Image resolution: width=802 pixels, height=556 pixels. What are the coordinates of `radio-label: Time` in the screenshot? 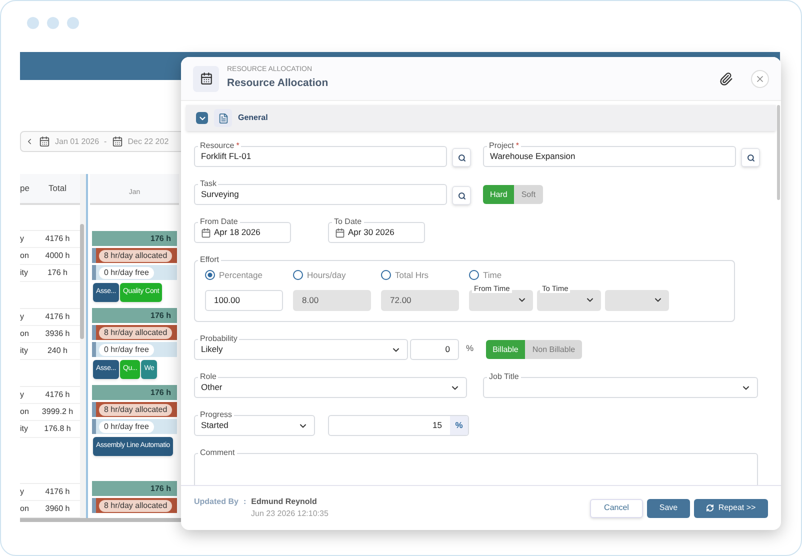 It's located at (492, 275).